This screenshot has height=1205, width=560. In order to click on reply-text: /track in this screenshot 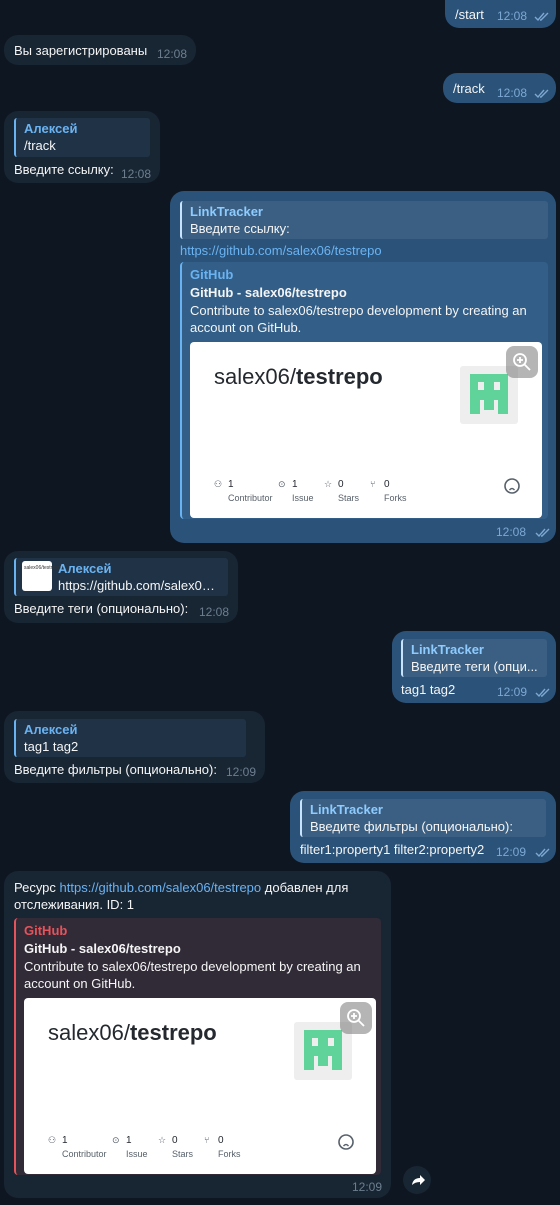, I will do `click(40, 145)`.